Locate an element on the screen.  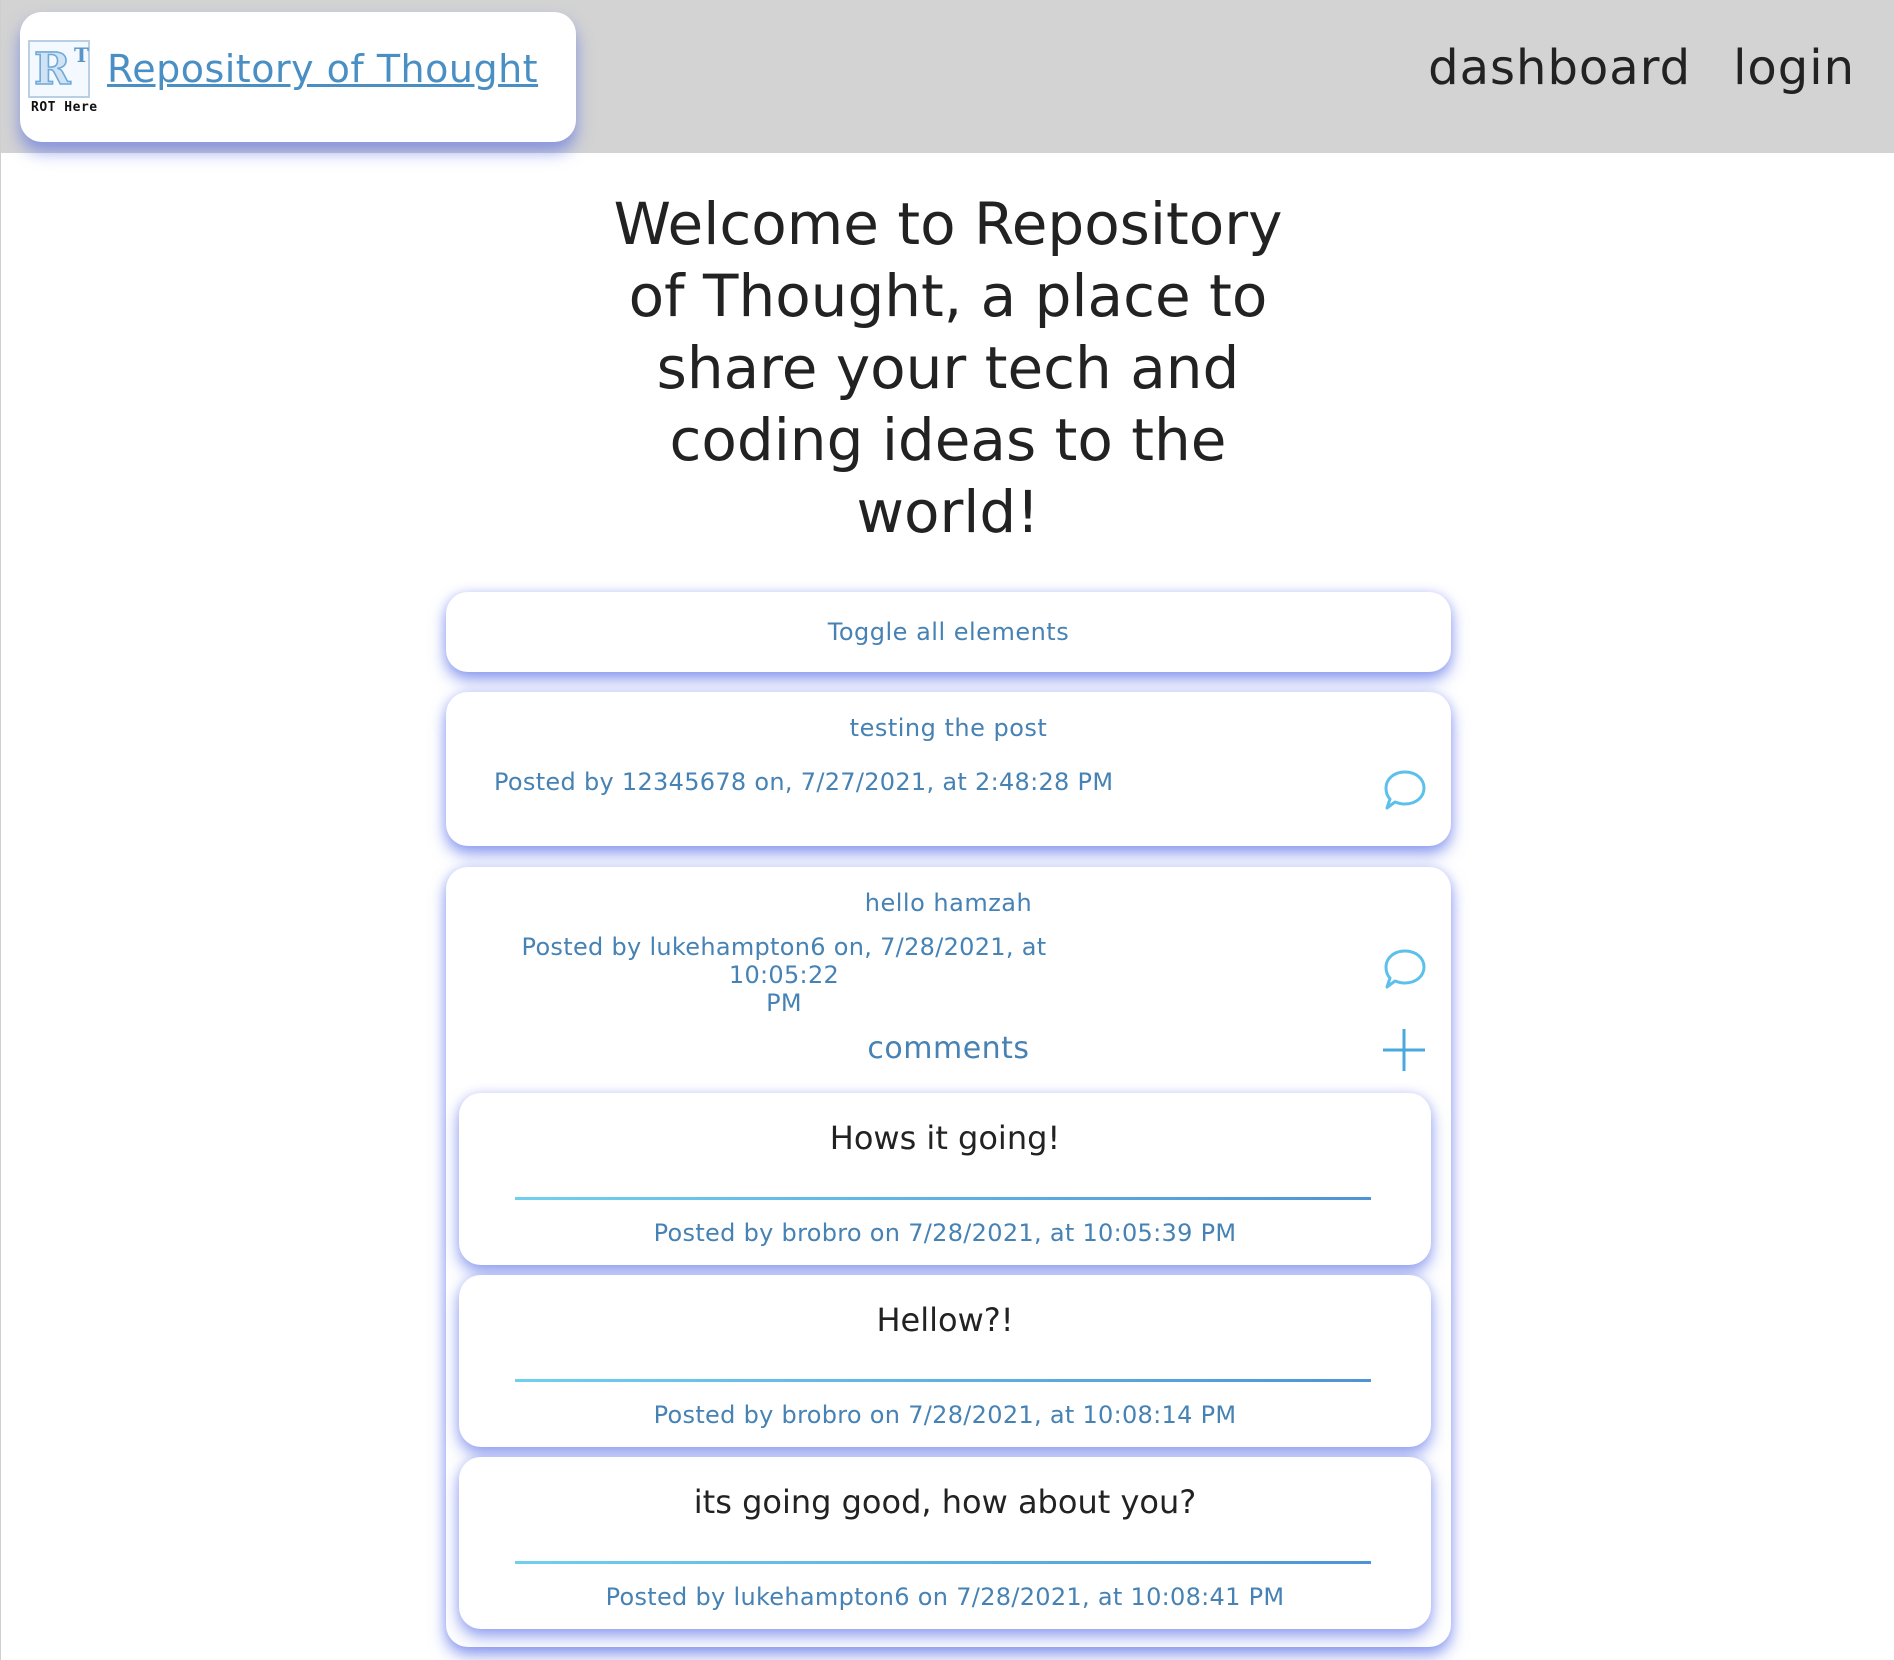
brand-card: R T ROT Here Repository of Thought is located at coordinates (298, 77).